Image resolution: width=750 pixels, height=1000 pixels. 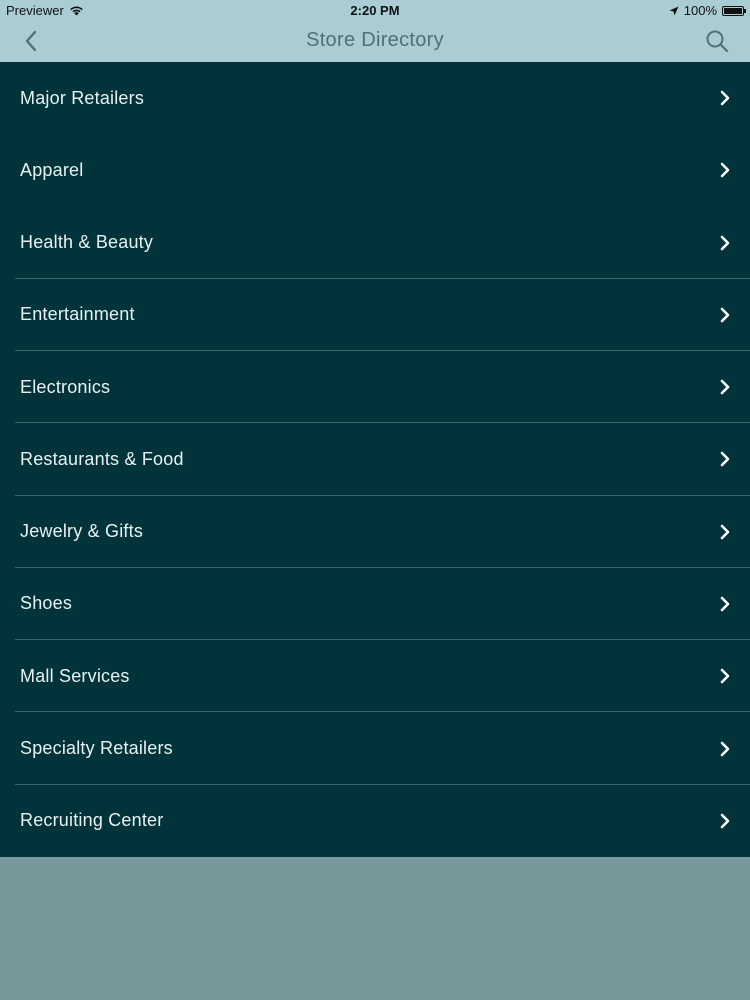 I want to click on category-item-recruiting-center: Recruiting Center, so click(x=375, y=821).